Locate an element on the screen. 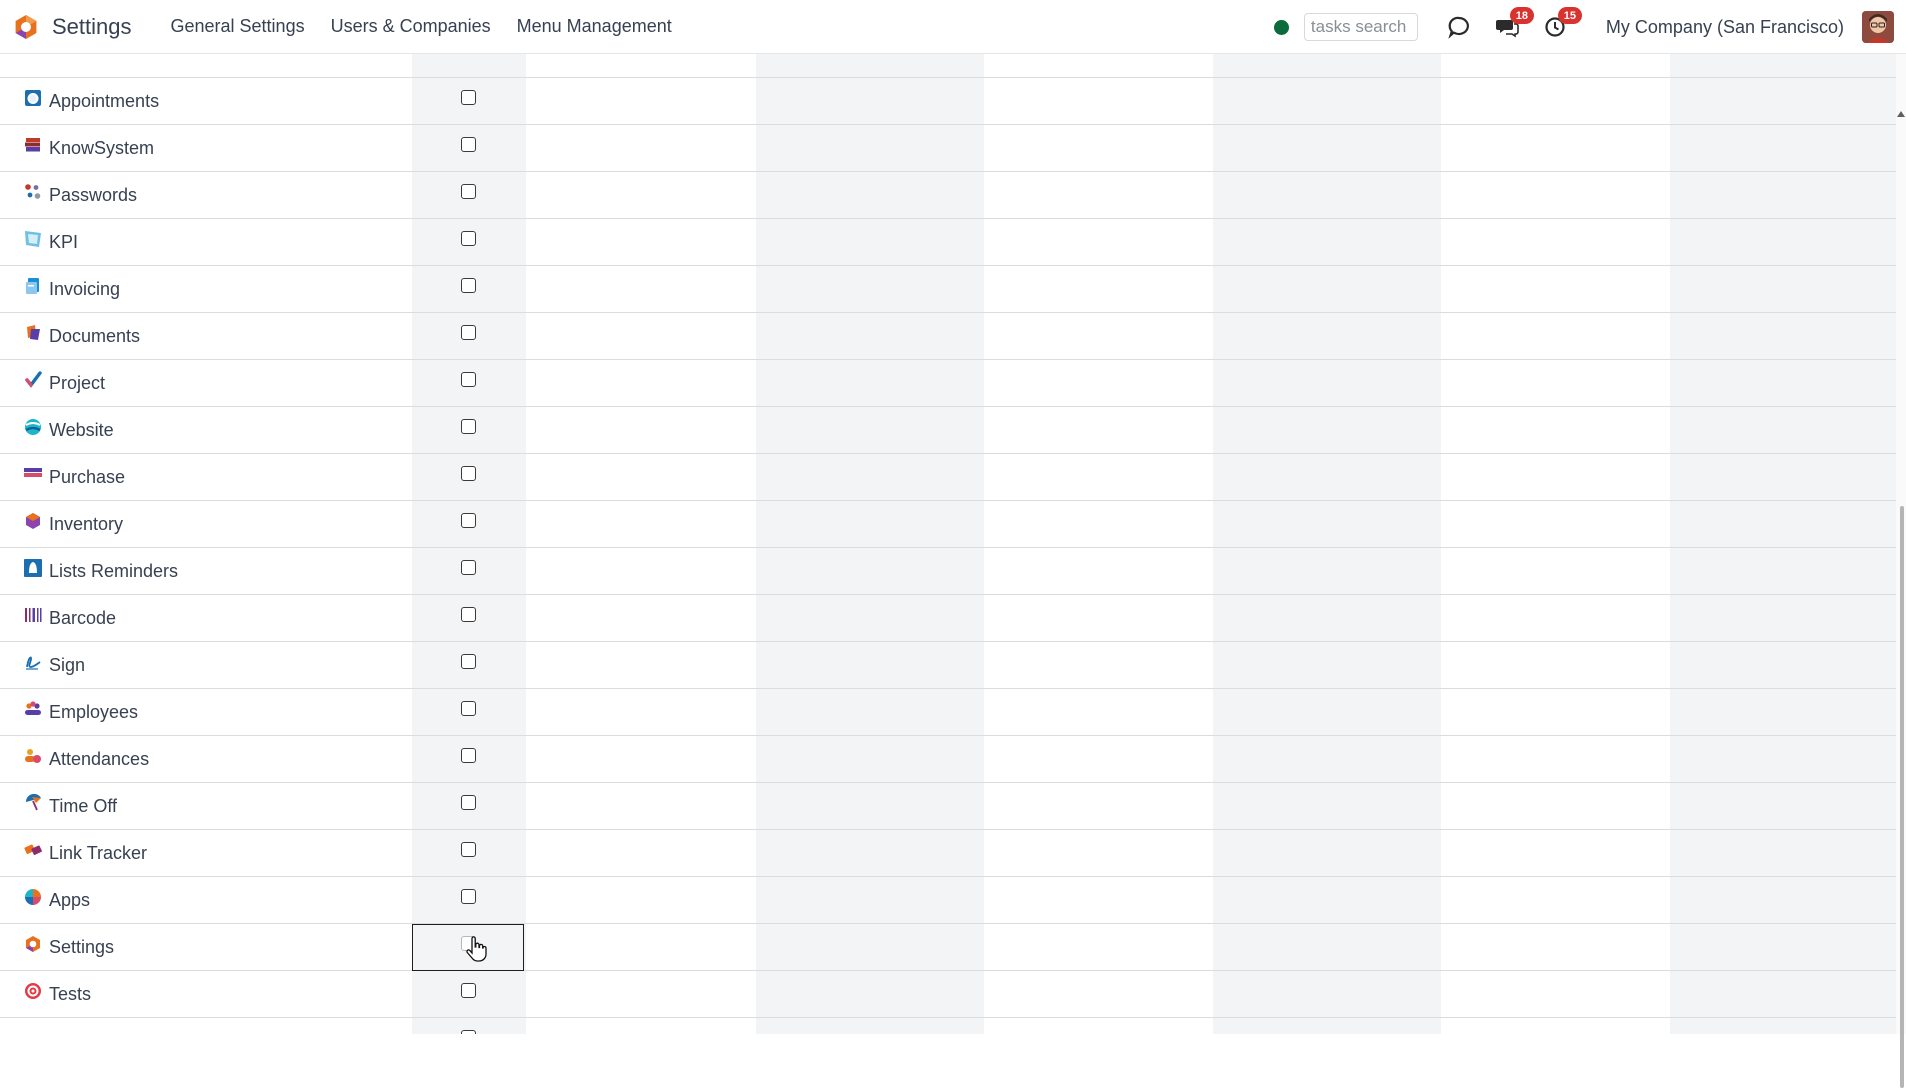 This screenshot has width=1906, height=1088. company-switcher: My Company (San Francisco) is located at coordinates (1725, 27).